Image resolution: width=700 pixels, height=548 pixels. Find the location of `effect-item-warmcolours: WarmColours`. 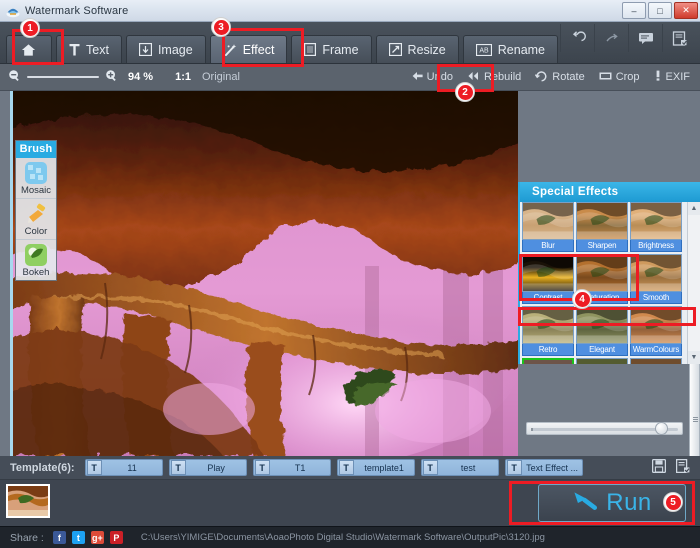

effect-item-warmcolours: WarmColours is located at coordinates (656, 331).